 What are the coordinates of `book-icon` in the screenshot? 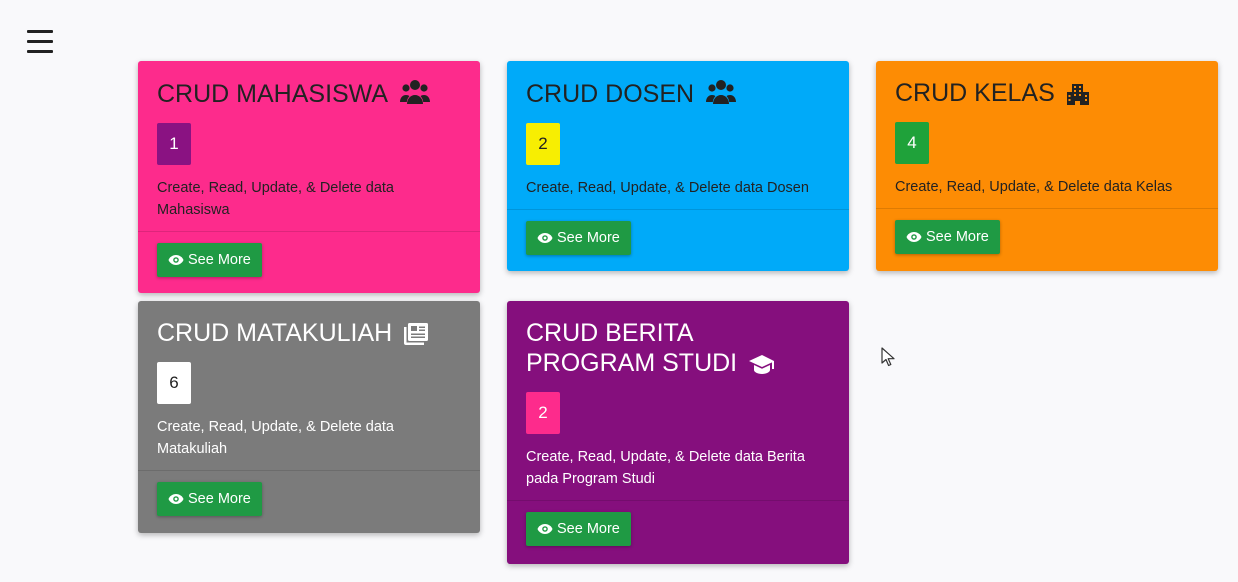 It's located at (416, 337).